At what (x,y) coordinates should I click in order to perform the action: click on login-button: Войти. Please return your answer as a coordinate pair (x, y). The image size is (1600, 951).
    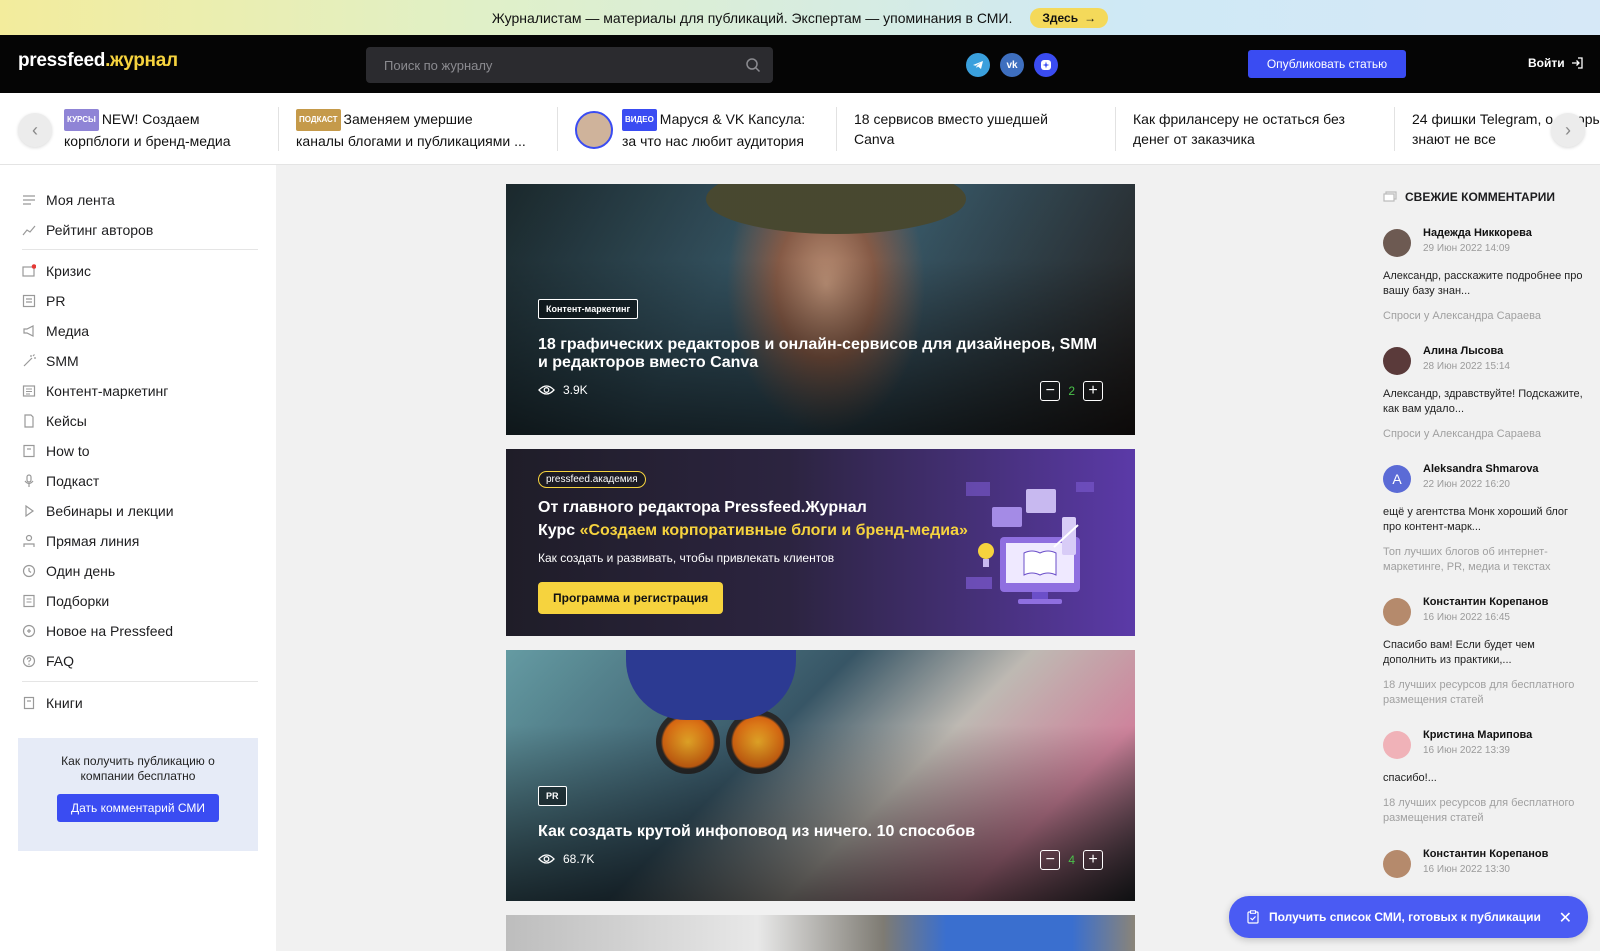
    Looking at the image, I should click on (1555, 63).